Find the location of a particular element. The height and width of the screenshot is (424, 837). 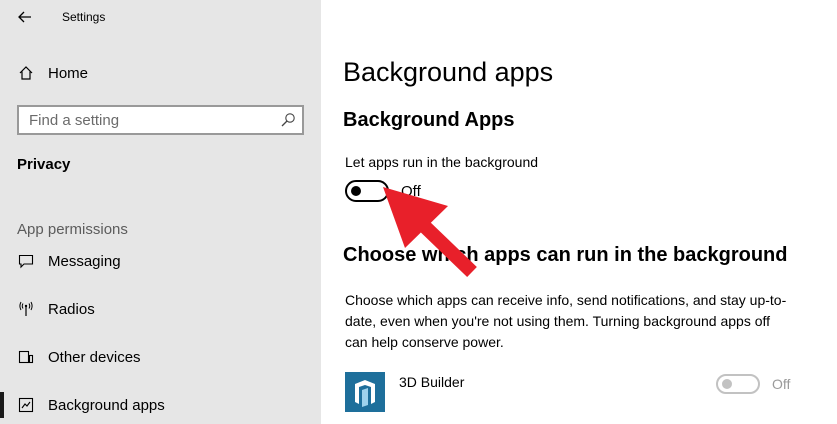

devices-icon is located at coordinates (26, 357).